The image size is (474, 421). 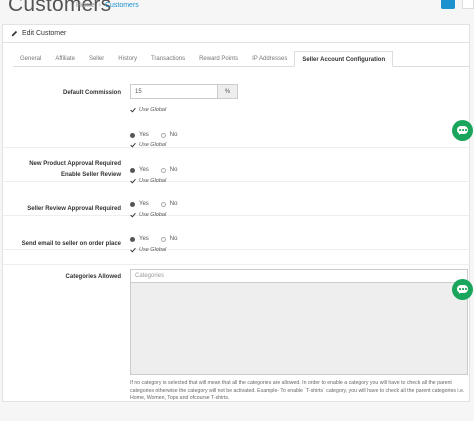 What do you see at coordinates (269, 59) in the screenshot?
I see `tab-ip-addresses: IP Addresses` at bounding box center [269, 59].